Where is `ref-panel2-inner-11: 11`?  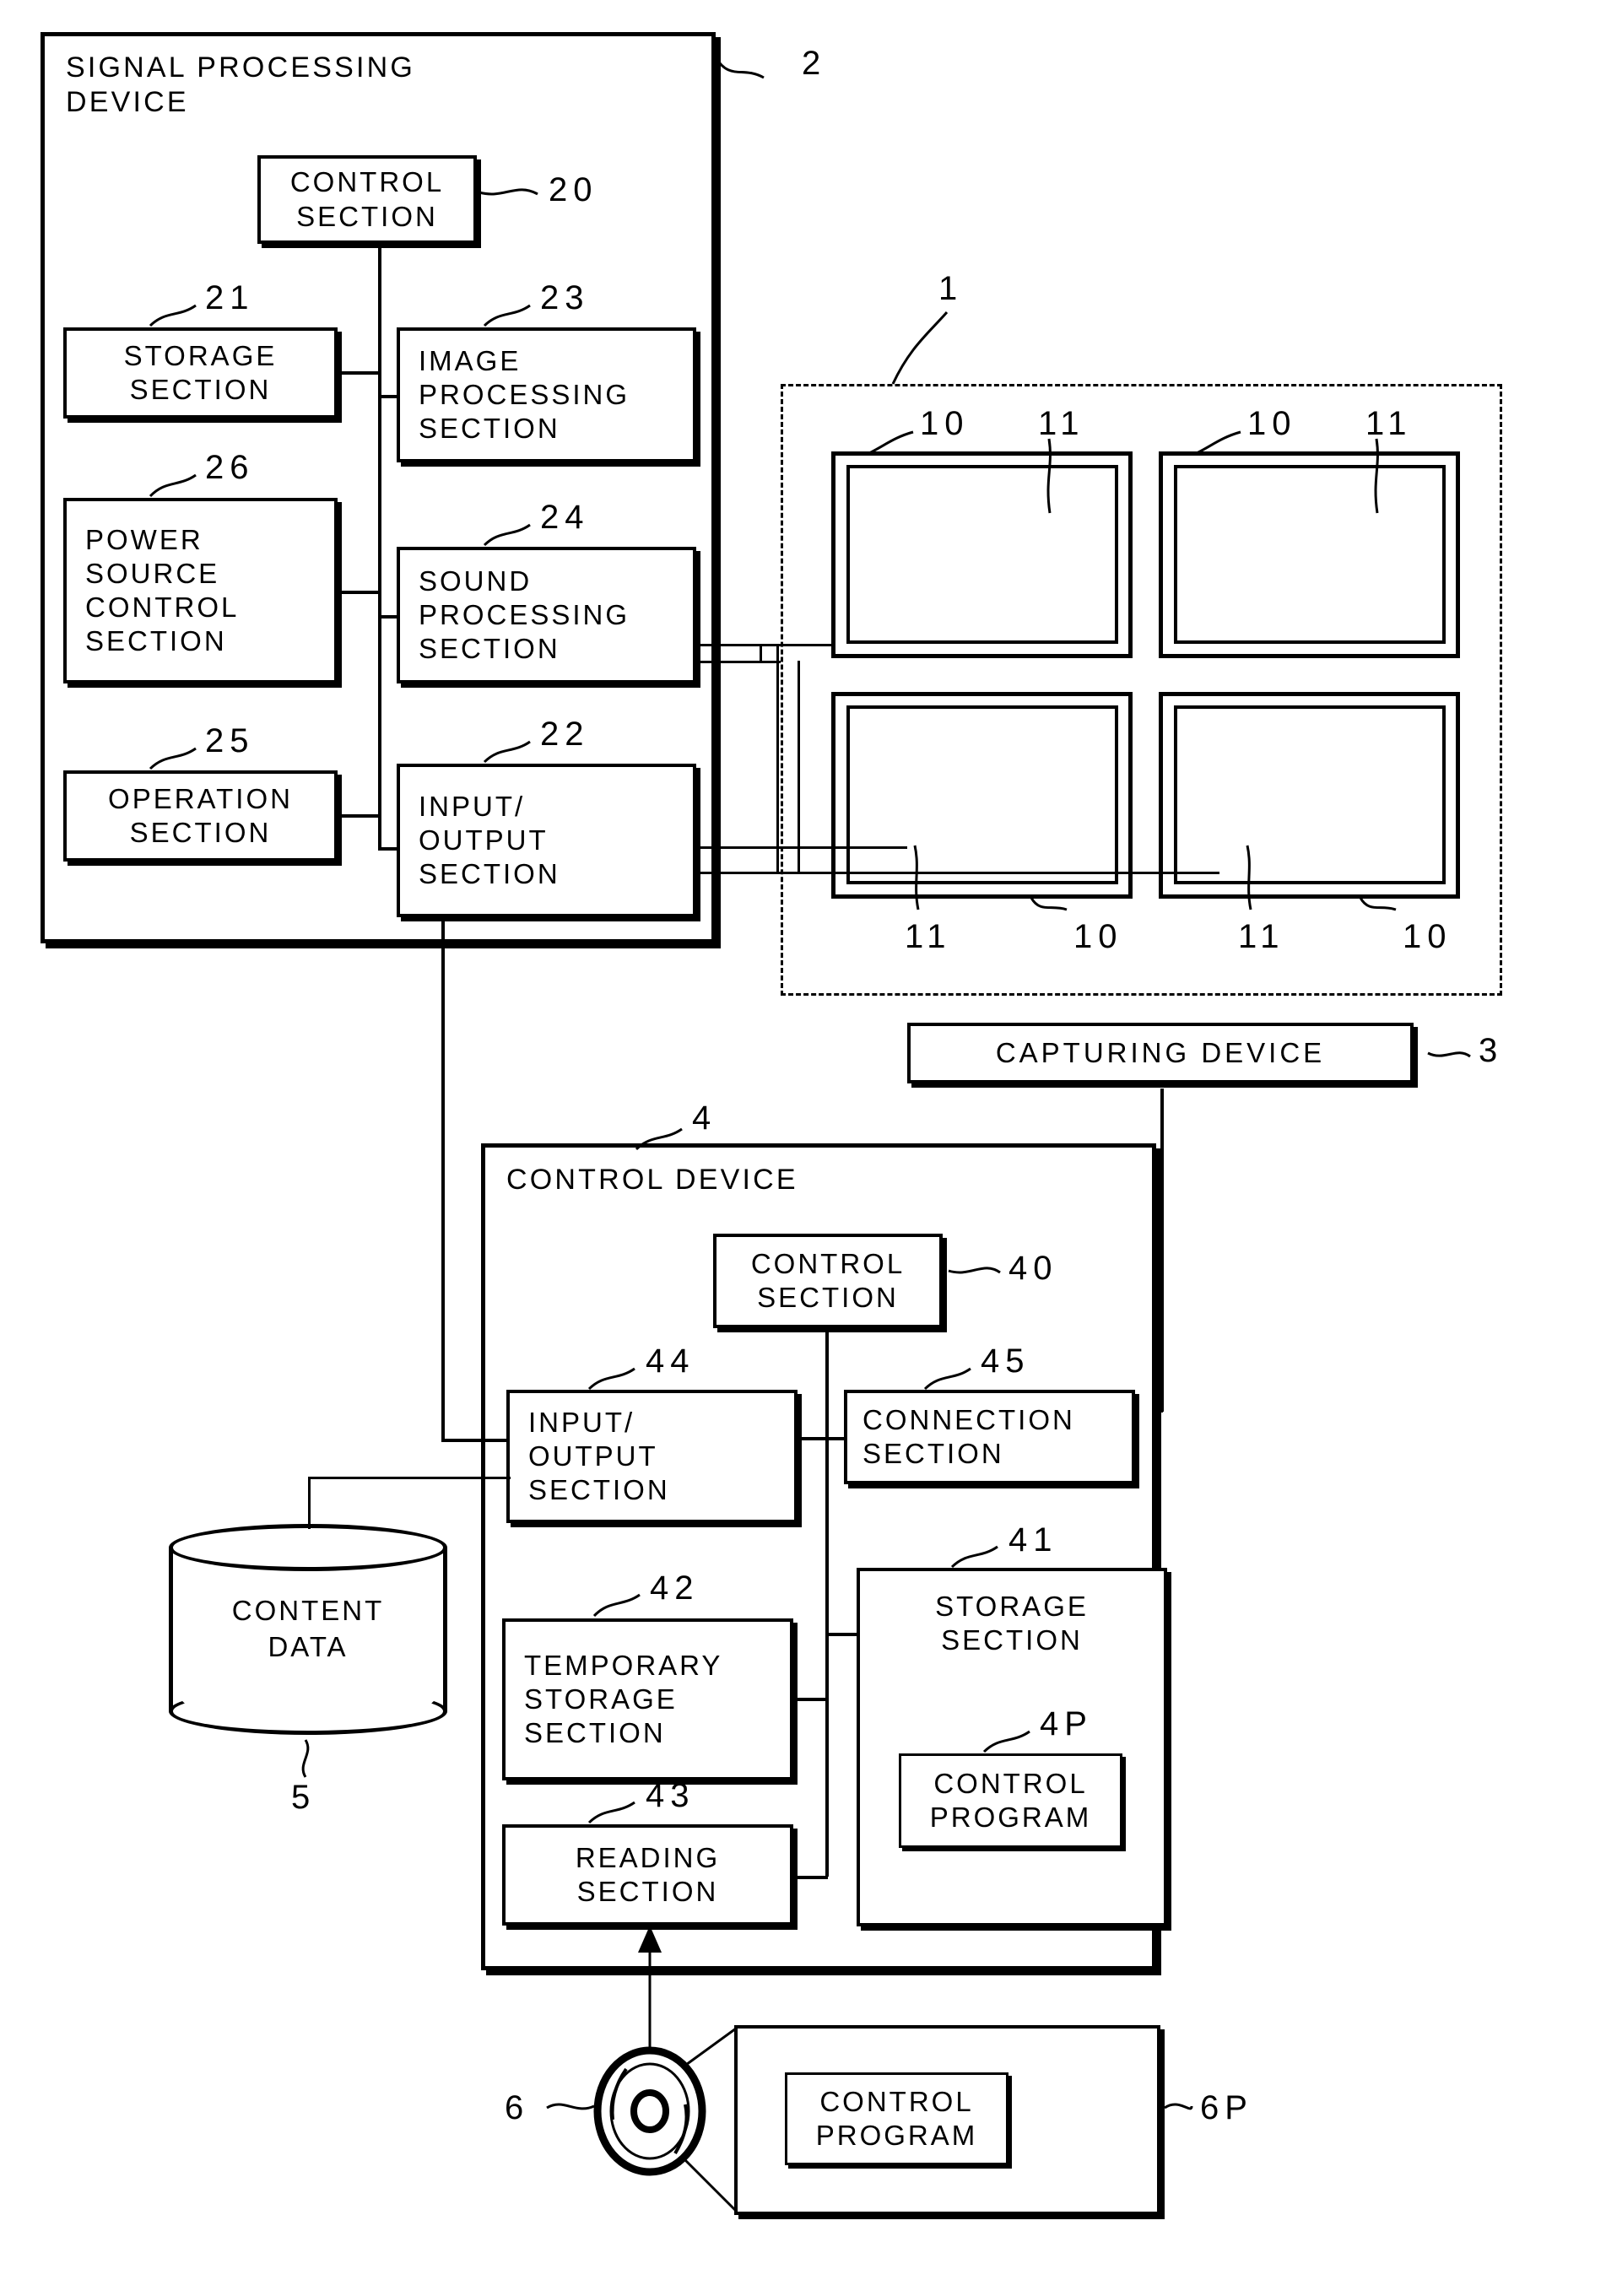
ref-panel2-inner-11: 11 is located at coordinates (1389, 423).